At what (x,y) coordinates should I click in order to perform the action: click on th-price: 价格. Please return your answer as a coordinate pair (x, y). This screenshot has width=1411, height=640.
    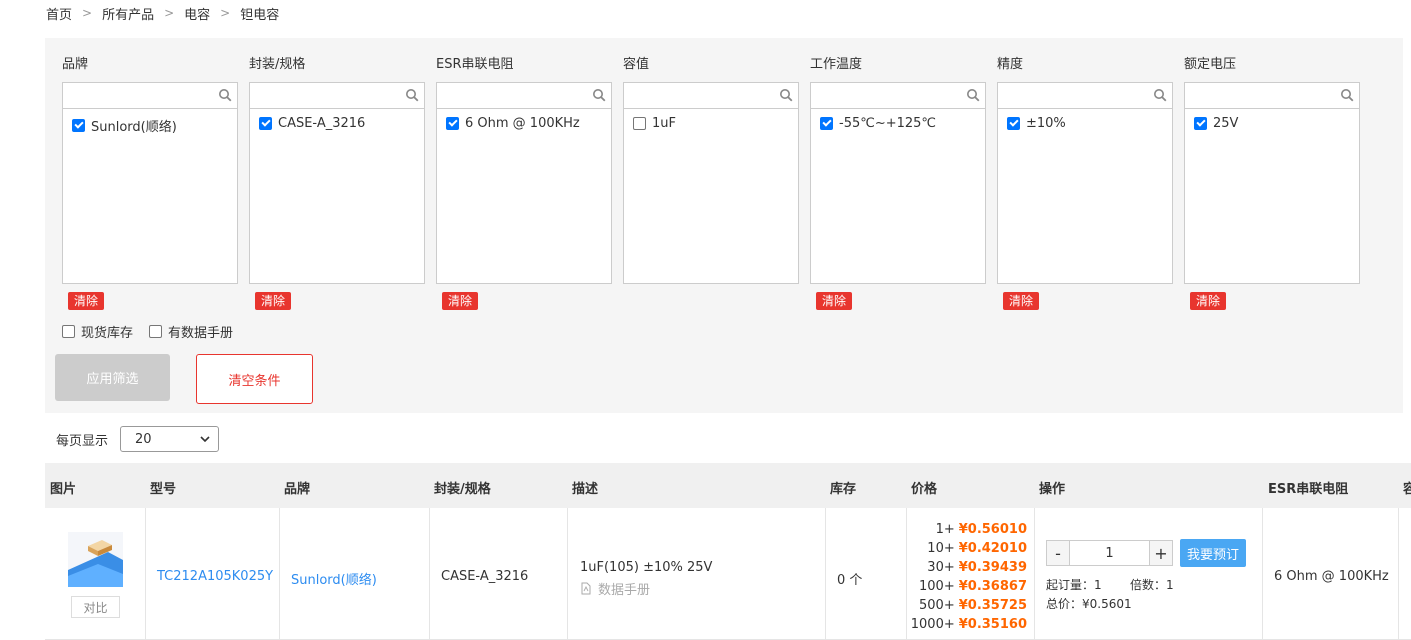
    Looking at the image, I should click on (924, 489).